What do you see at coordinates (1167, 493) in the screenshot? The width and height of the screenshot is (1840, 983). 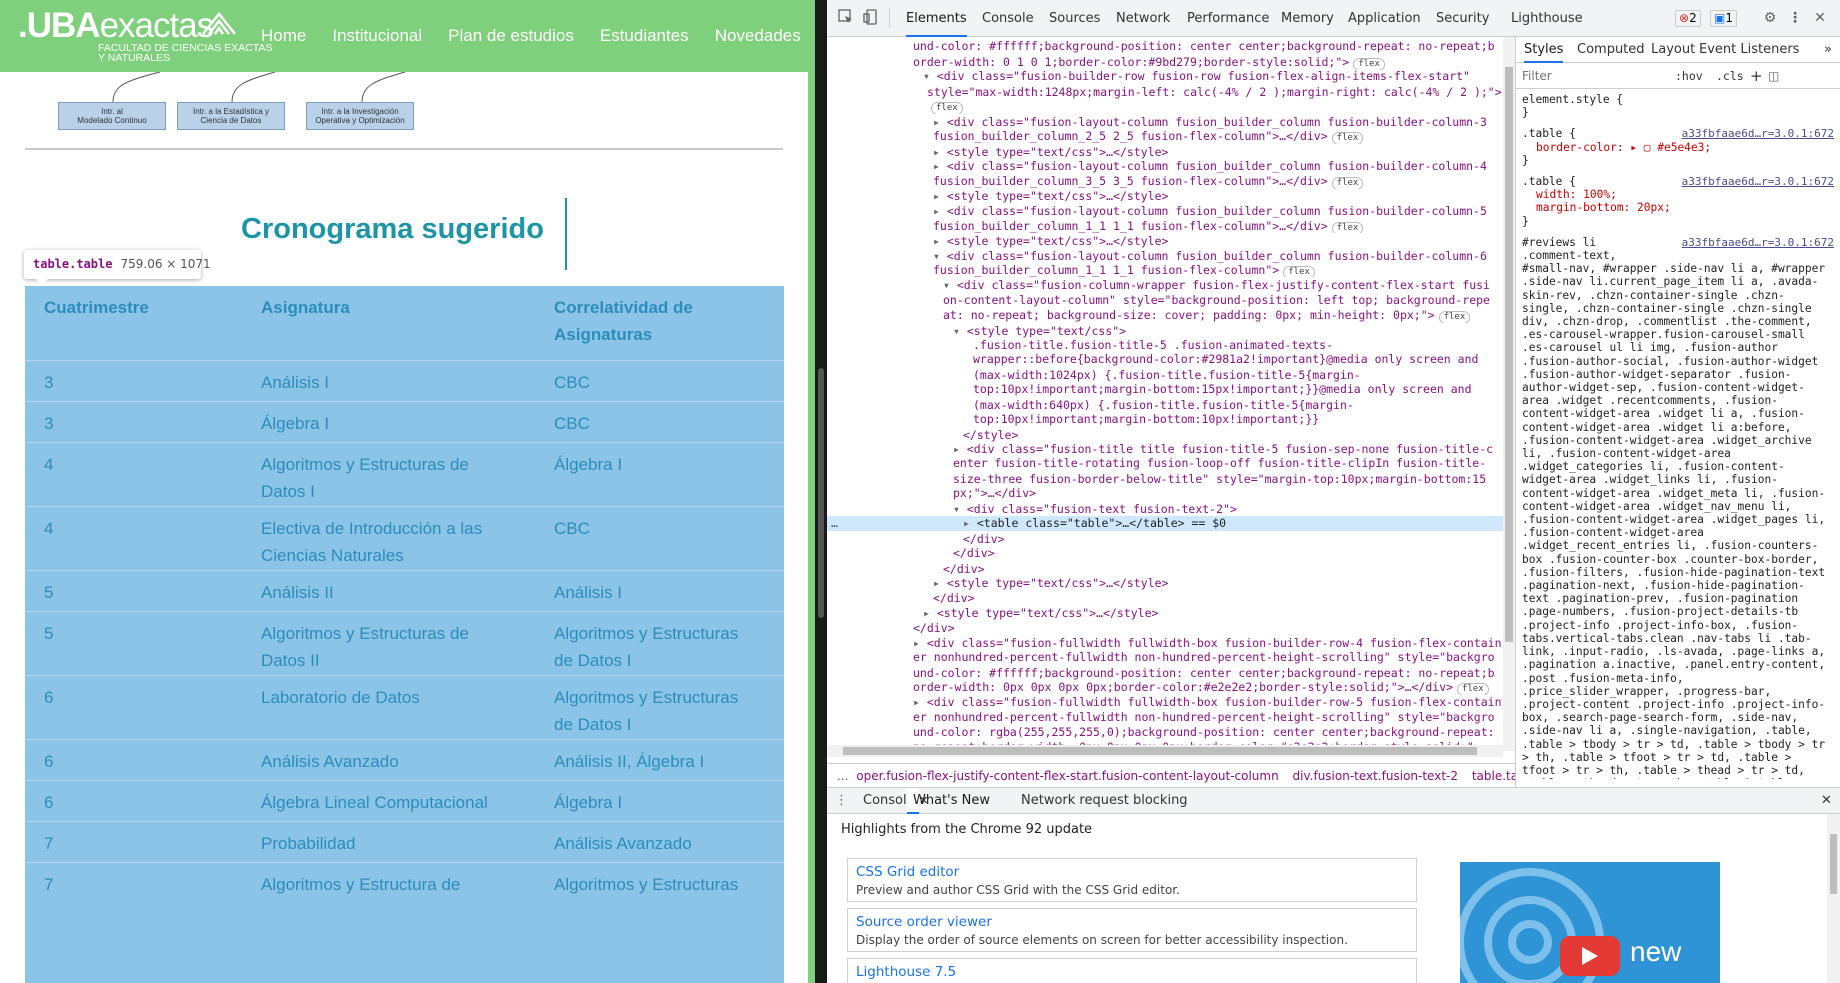 I see `dom-node-line: px;">…</div>` at bounding box center [1167, 493].